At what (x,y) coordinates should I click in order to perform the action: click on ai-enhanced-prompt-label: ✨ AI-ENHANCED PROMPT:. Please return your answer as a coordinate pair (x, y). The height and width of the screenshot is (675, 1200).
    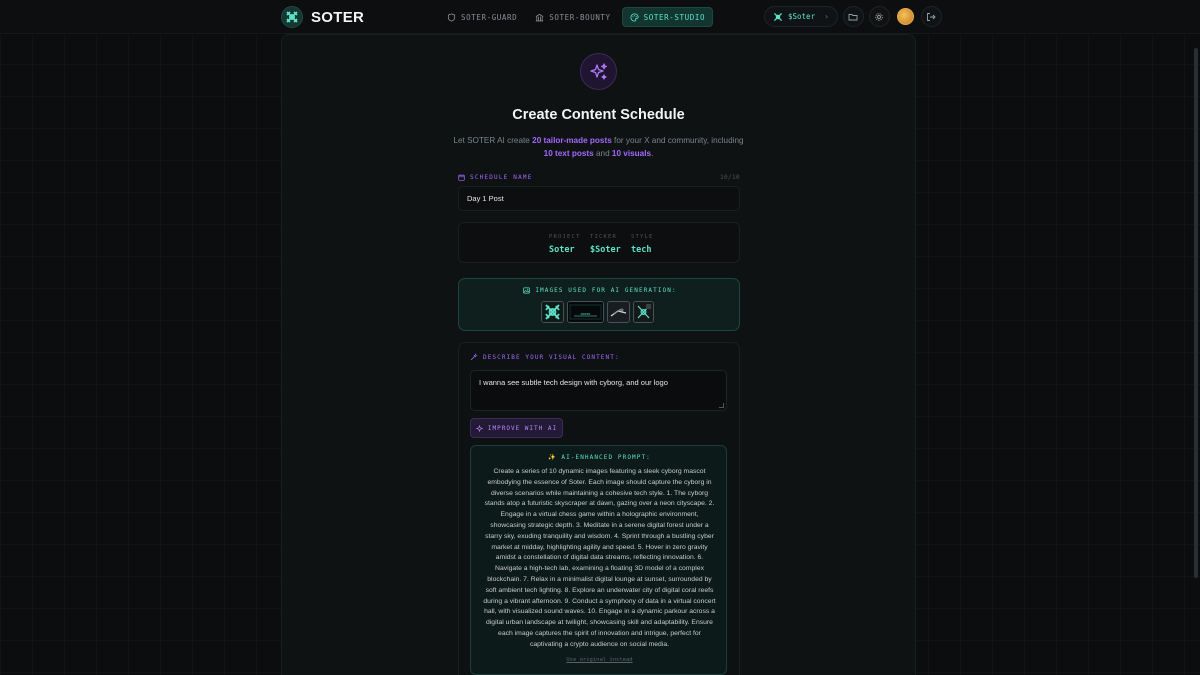
    Looking at the image, I should click on (599, 457).